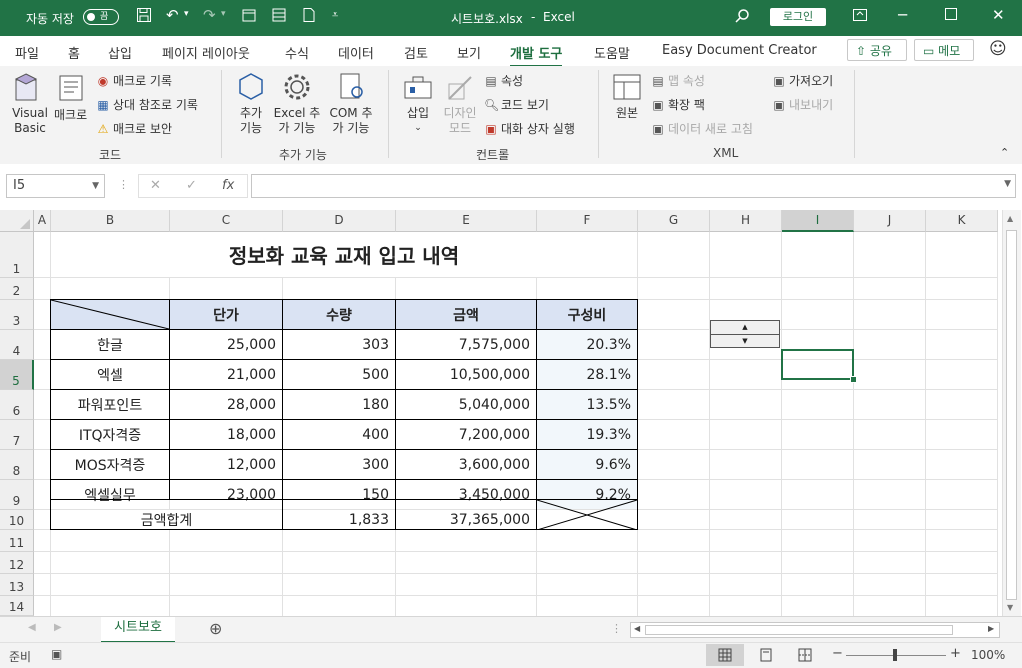  What do you see at coordinates (339, 494) in the screenshot?
I see `row-qty: 150` at bounding box center [339, 494].